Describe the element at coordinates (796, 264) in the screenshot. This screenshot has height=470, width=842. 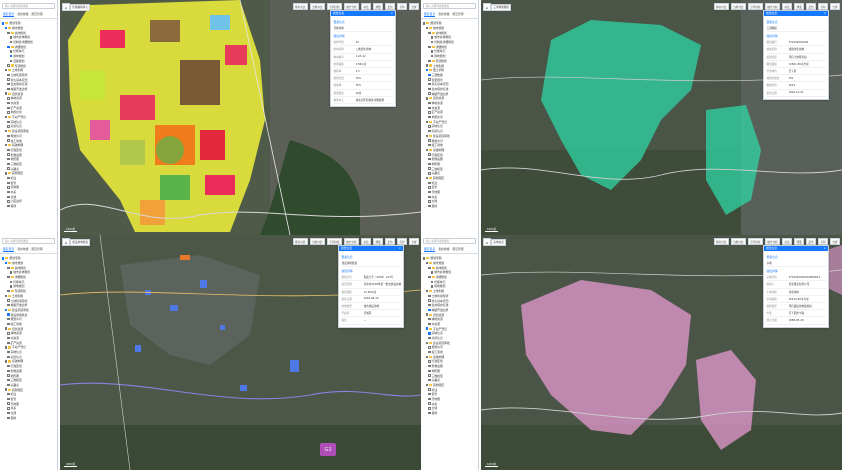
I see `feature-name: 宗地` at that location.